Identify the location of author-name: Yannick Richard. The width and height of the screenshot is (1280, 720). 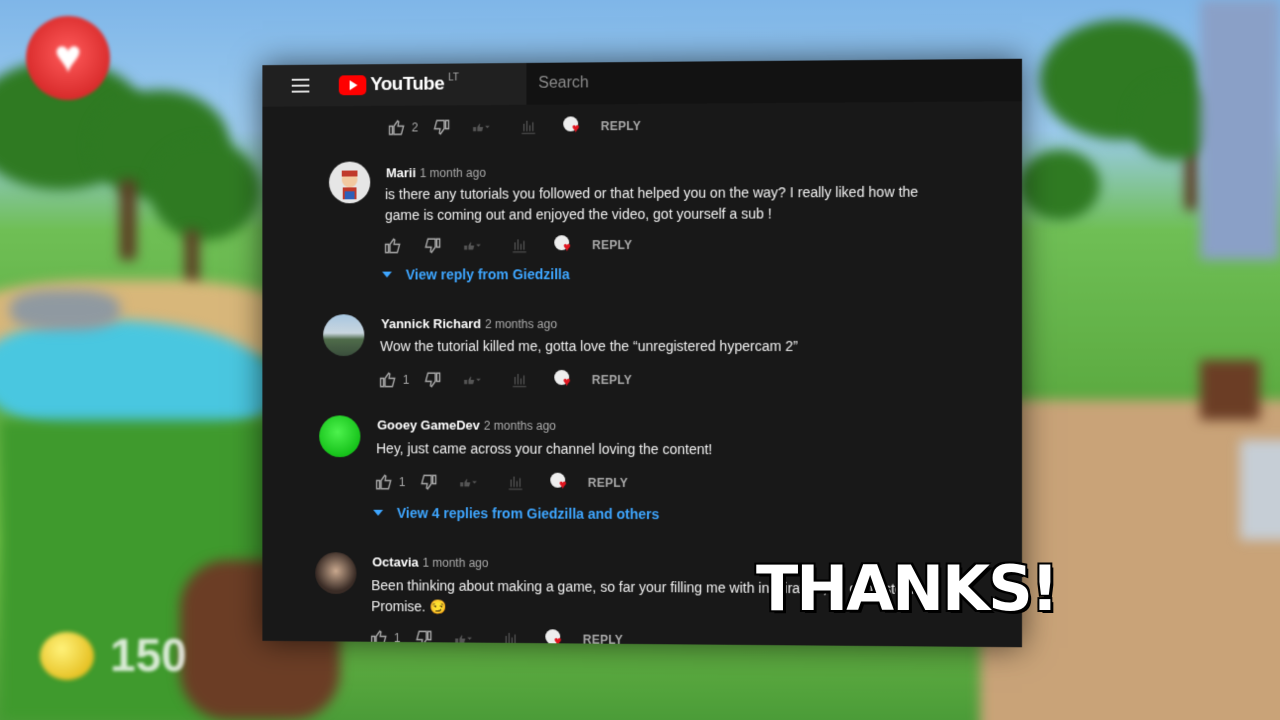
(431, 323).